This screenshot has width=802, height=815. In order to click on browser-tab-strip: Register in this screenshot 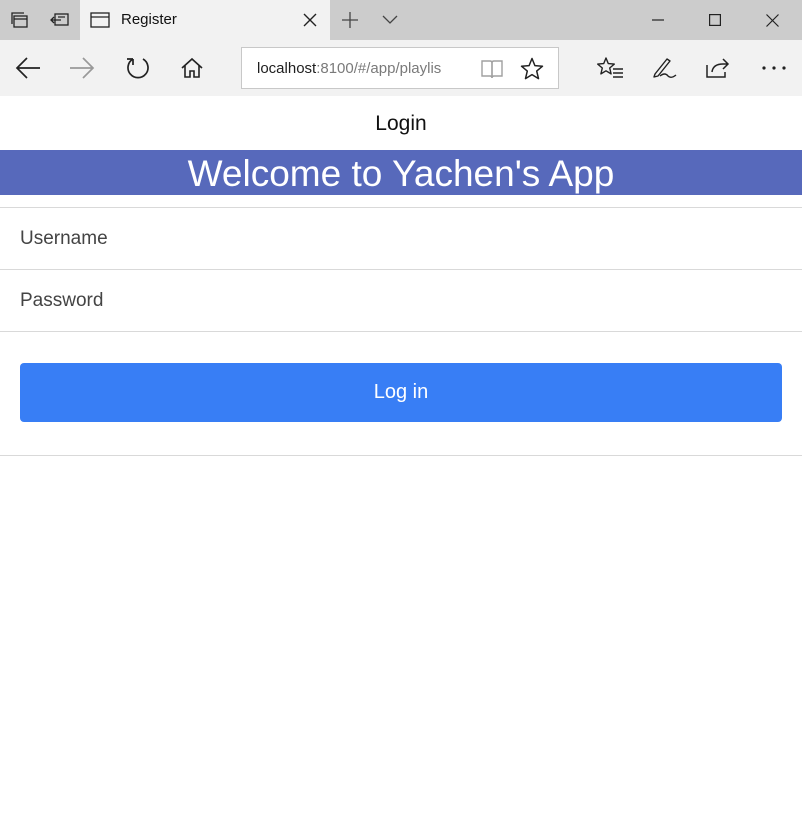, I will do `click(401, 20)`.